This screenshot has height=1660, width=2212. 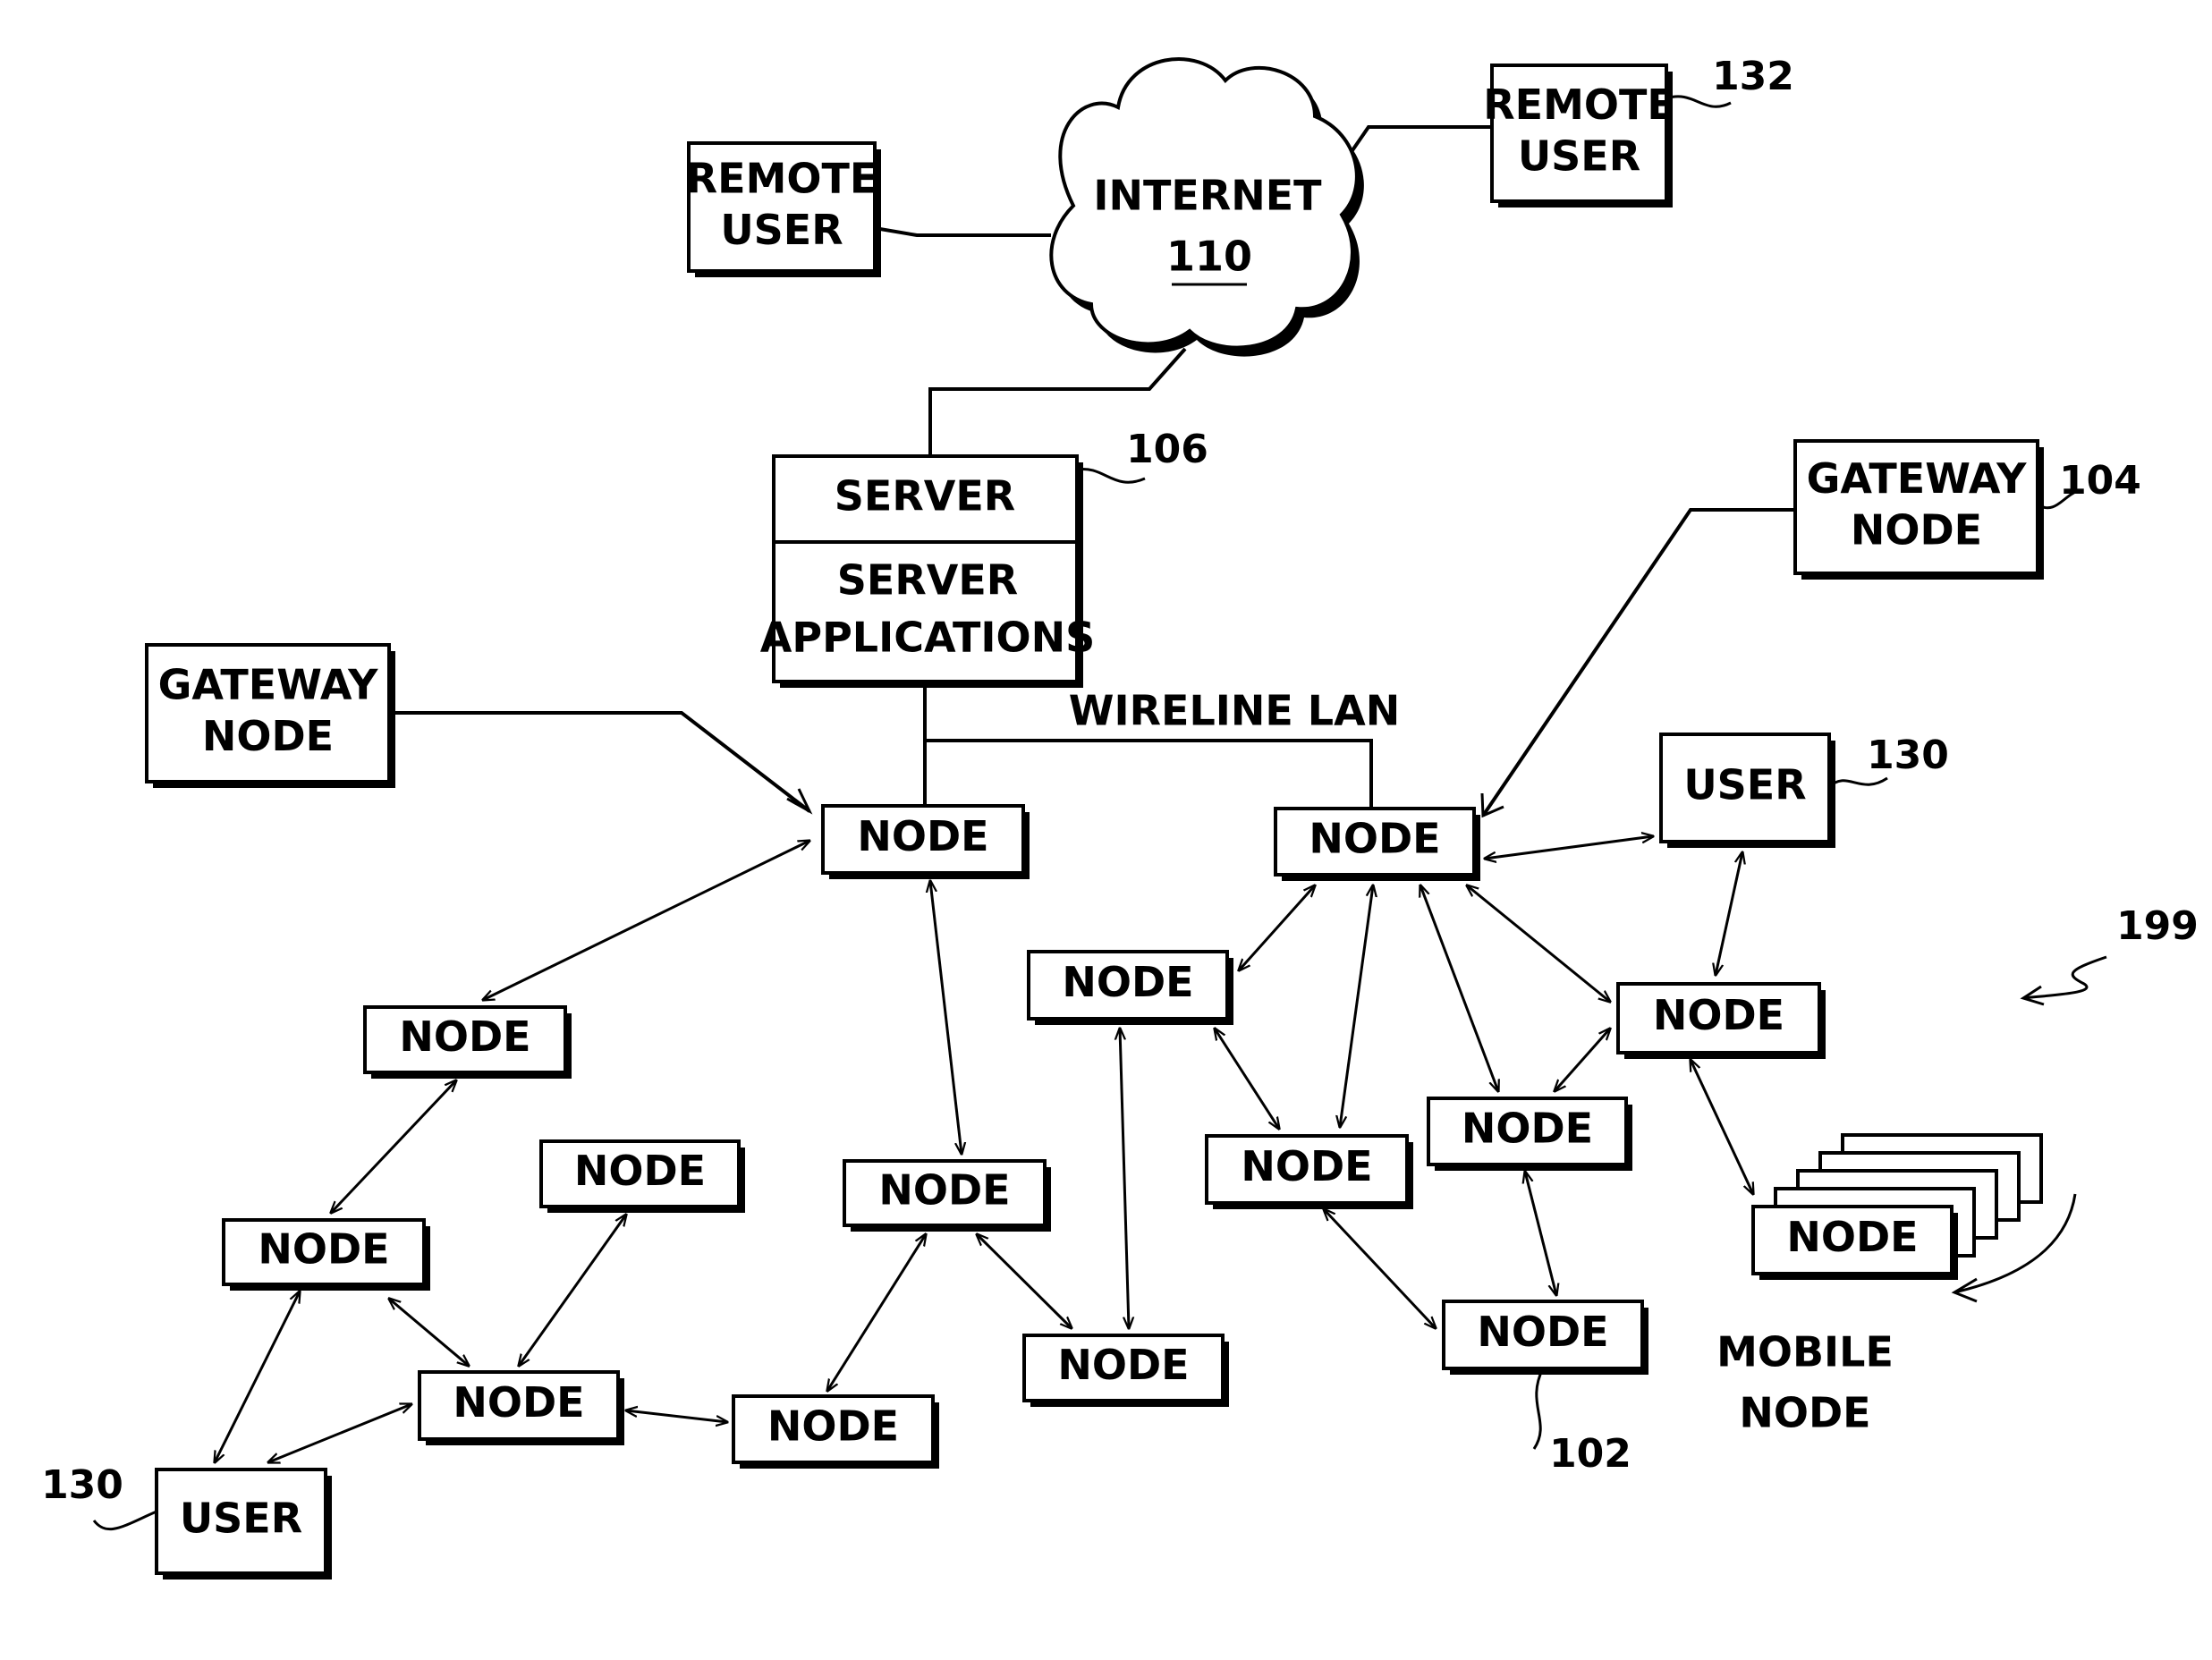 I want to click on internet-cloud: INTERNET 110, so click(x=1206, y=207).